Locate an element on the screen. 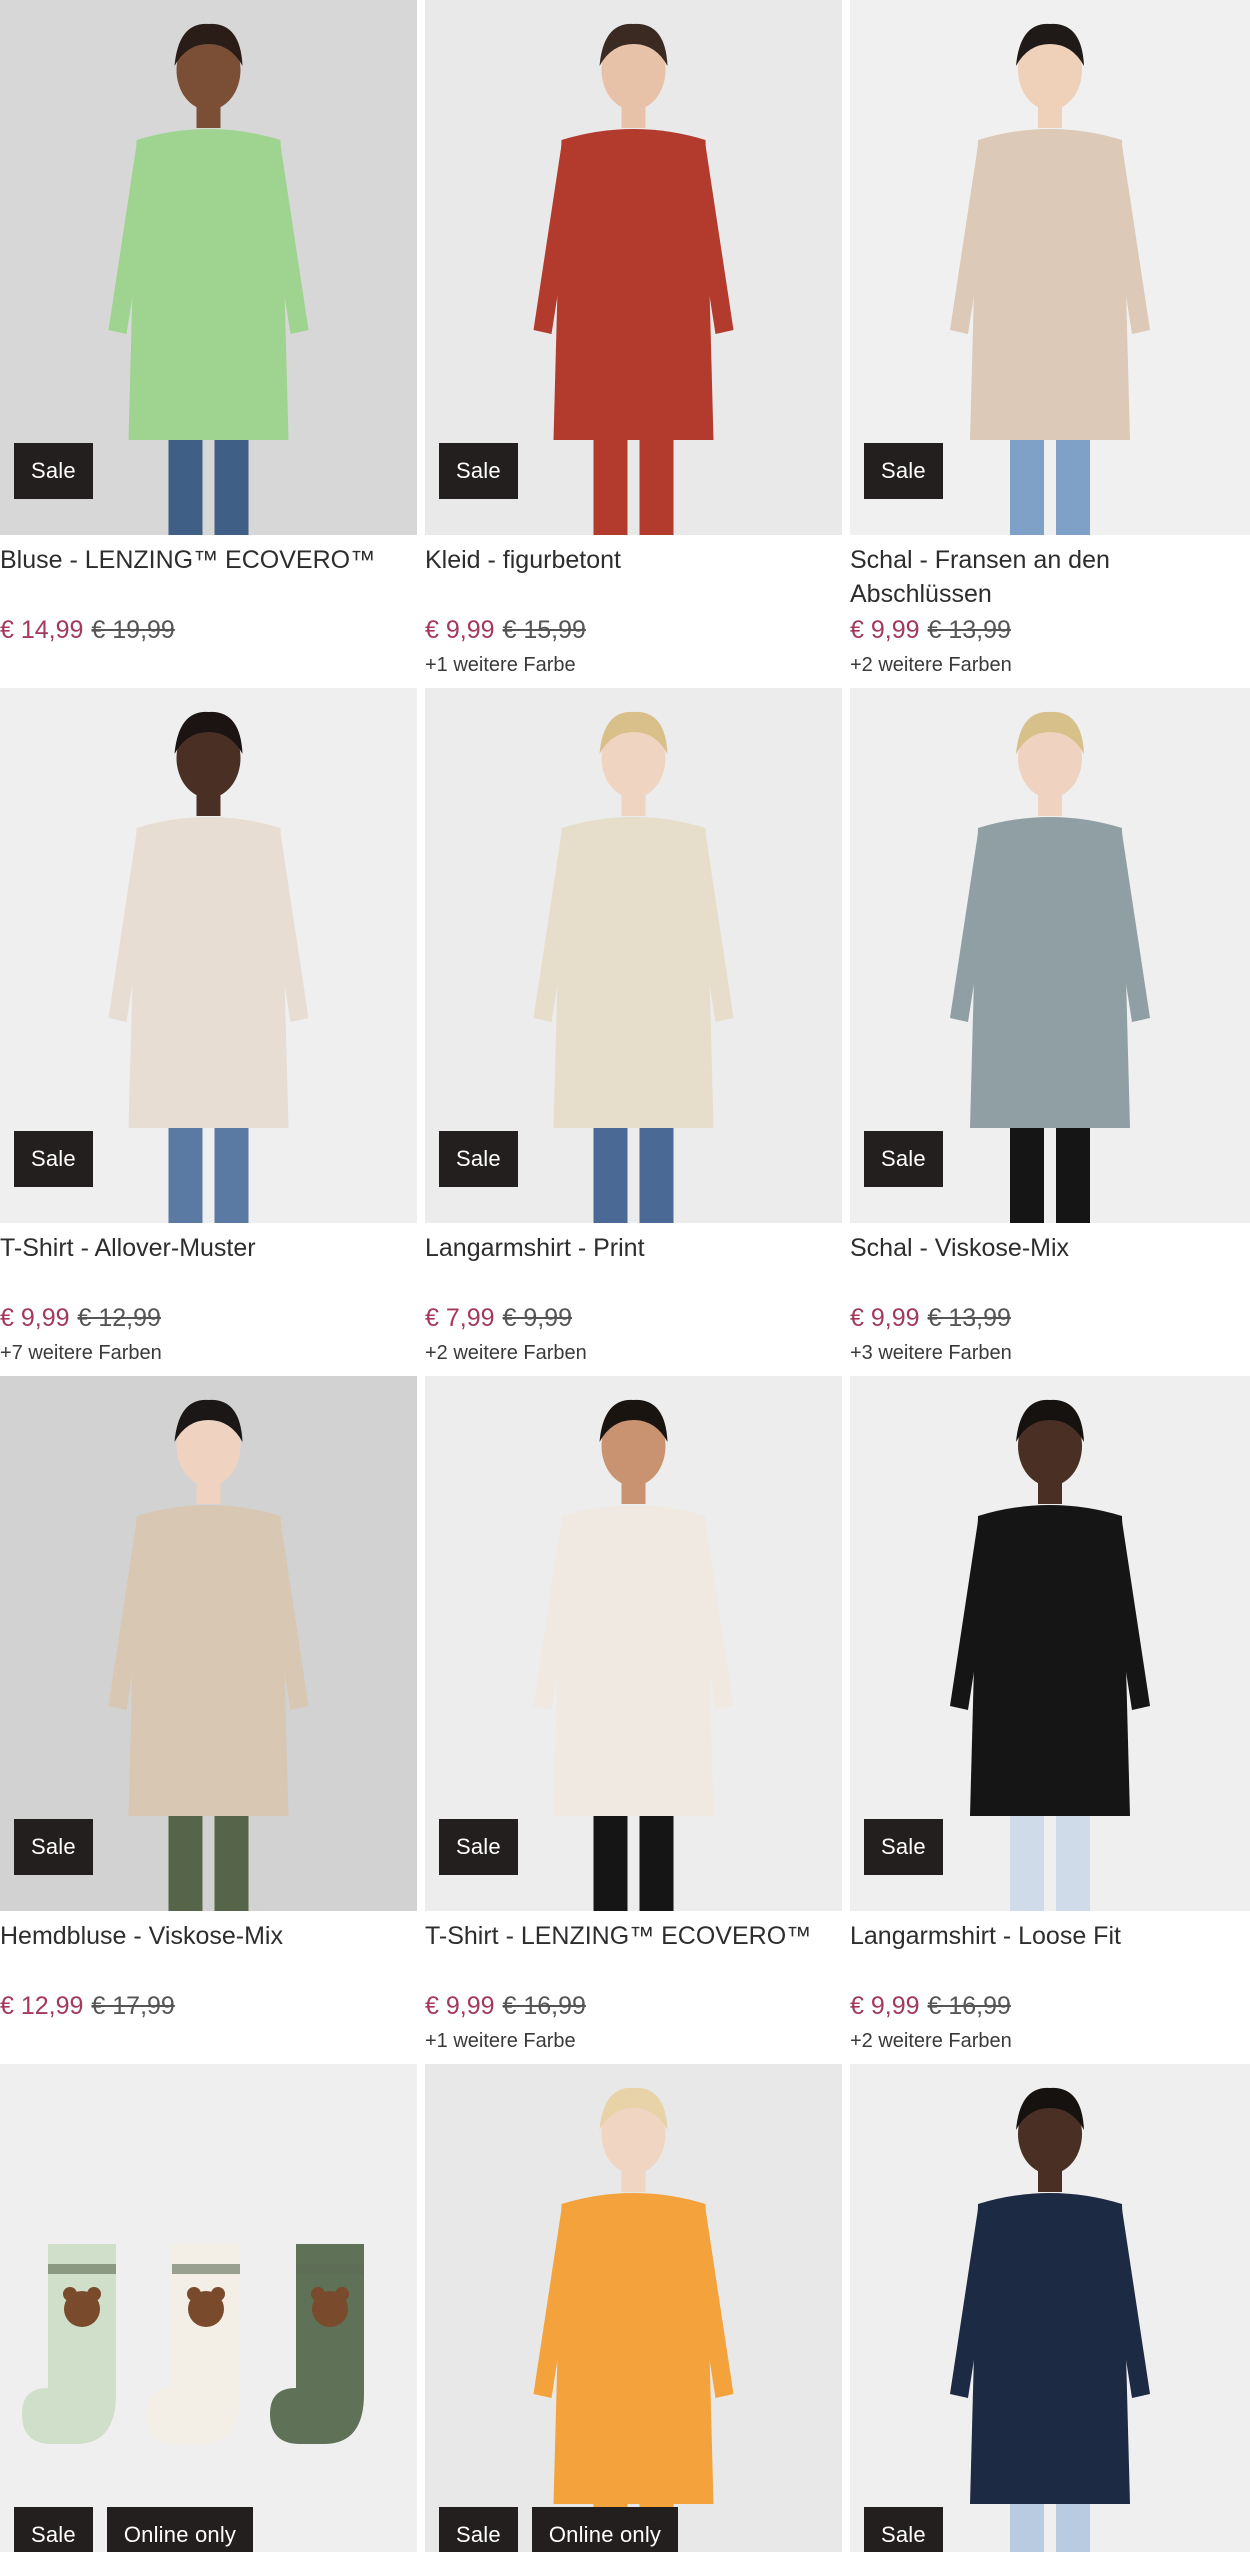  original-price: € 19,99 is located at coordinates (133, 630).